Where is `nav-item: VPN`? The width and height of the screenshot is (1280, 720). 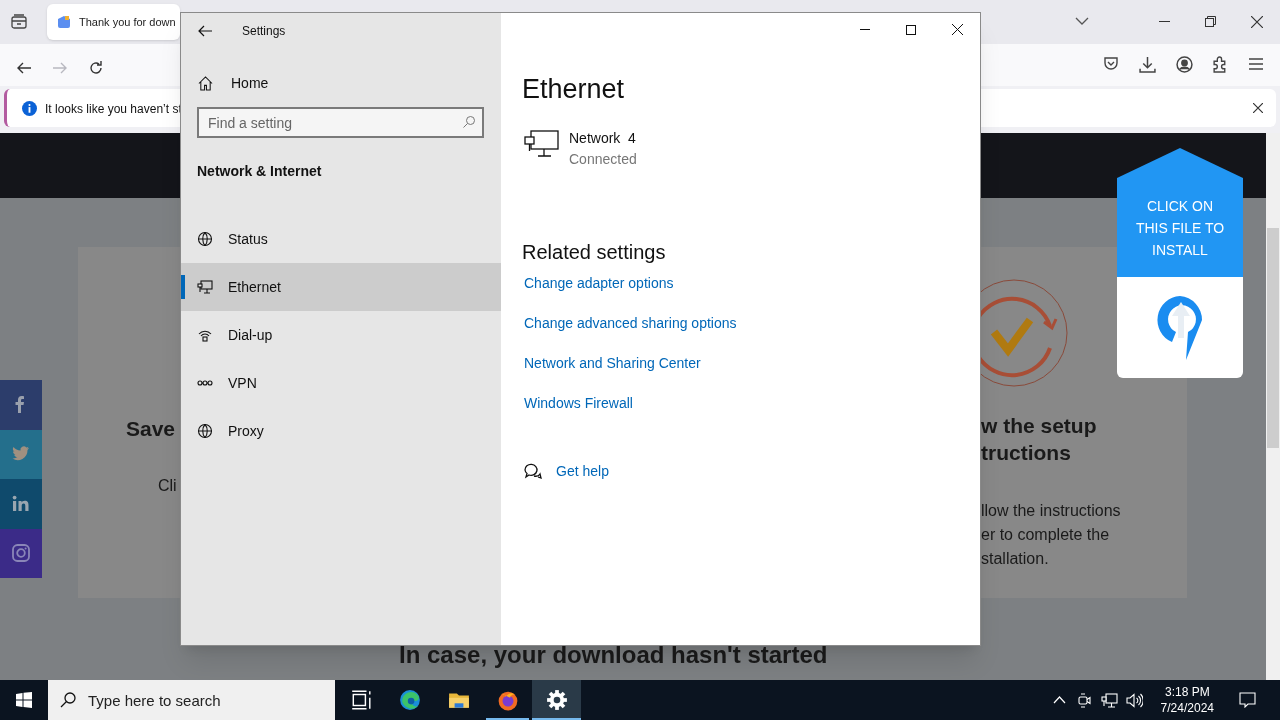 nav-item: VPN is located at coordinates (341, 383).